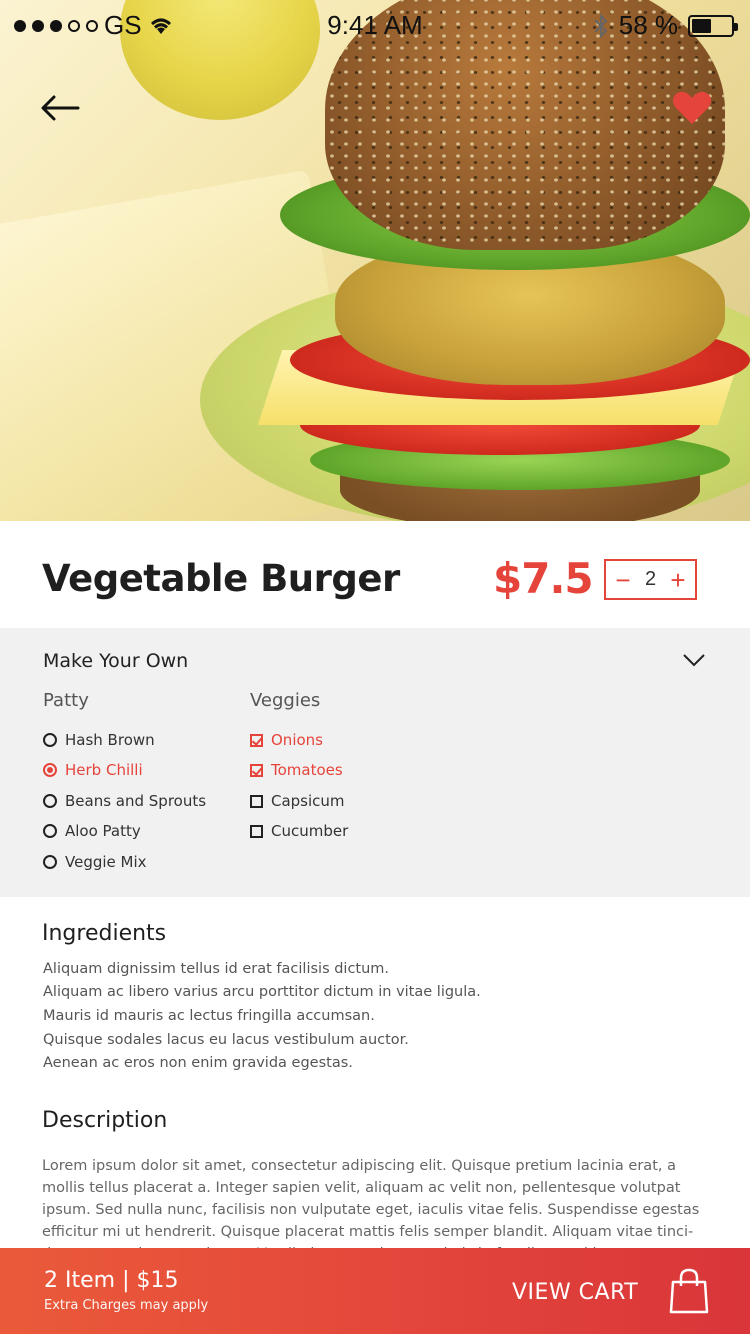  I want to click on option-label: Tomatoes, so click(307, 770).